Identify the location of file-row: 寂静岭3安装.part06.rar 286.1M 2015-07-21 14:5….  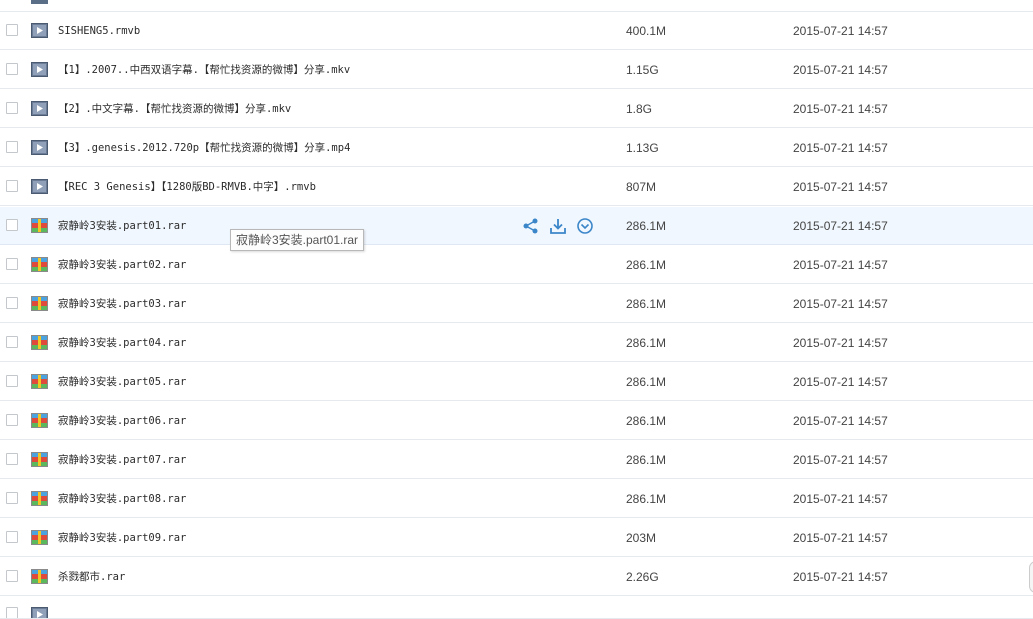
(516, 421).